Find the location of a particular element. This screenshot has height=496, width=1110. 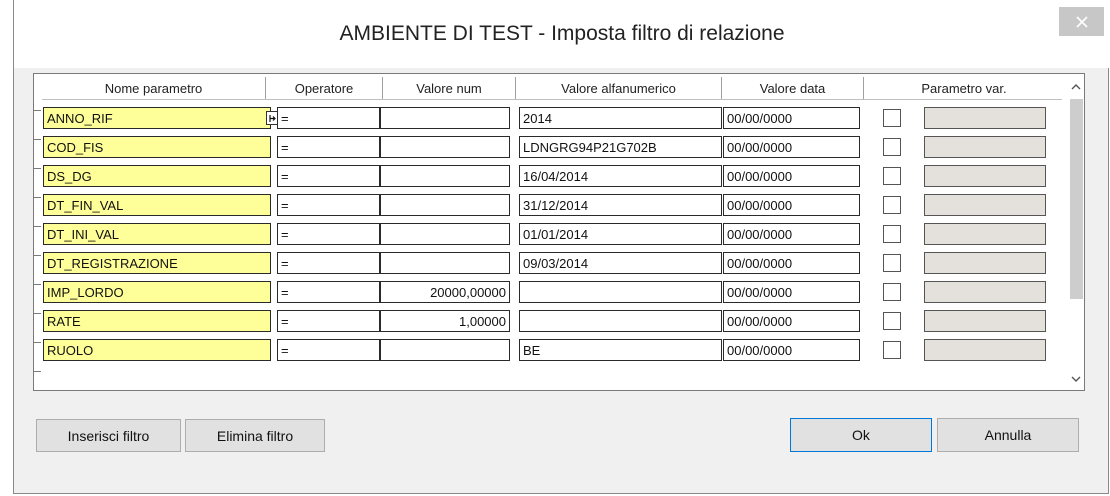

vertical-scrollbar is located at coordinates (1076, 233).